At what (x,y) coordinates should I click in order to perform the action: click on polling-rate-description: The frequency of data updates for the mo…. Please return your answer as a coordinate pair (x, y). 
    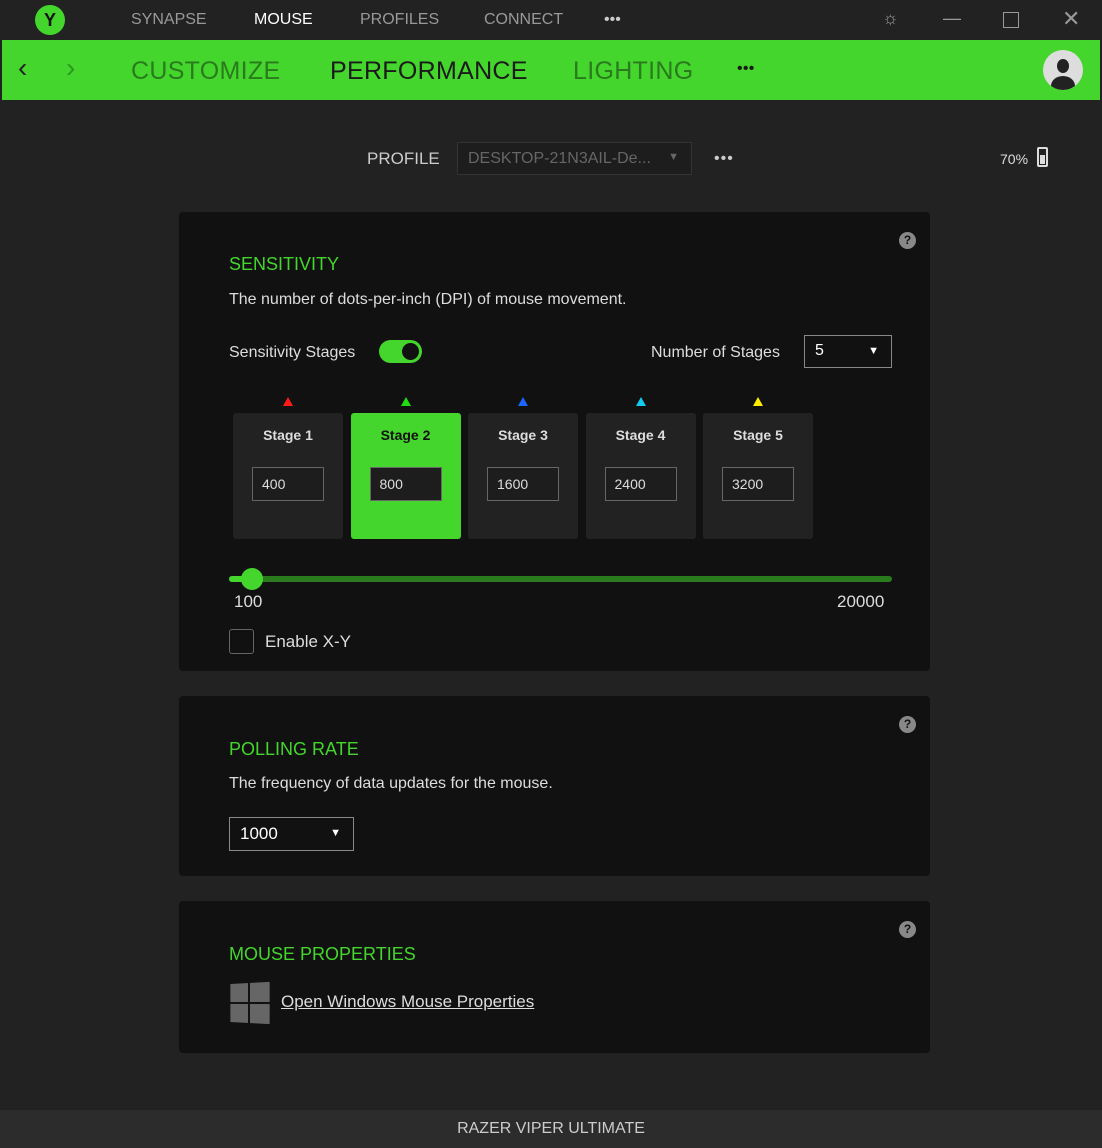
    Looking at the image, I should click on (391, 783).